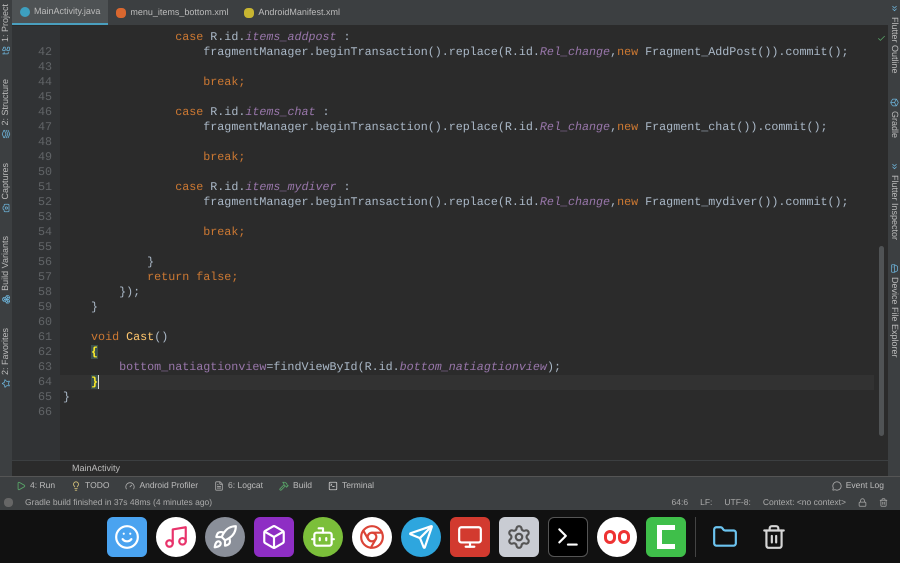  What do you see at coordinates (518, 536) in the screenshot?
I see `gear-icon` at bounding box center [518, 536].